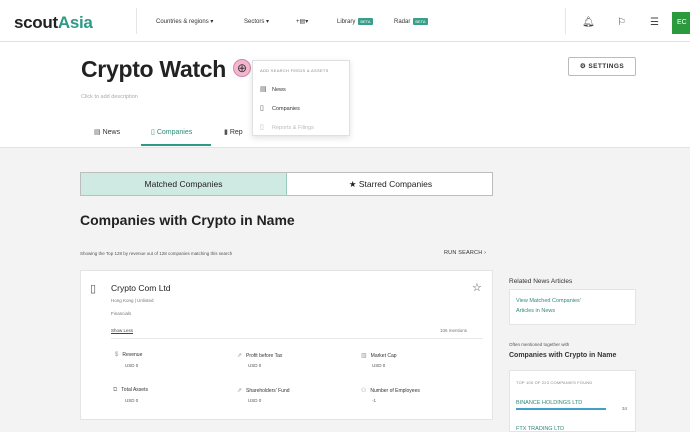  What do you see at coordinates (364, 356) in the screenshot?
I see `bar-chart-icon: ▥` at bounding box center [364, 356].